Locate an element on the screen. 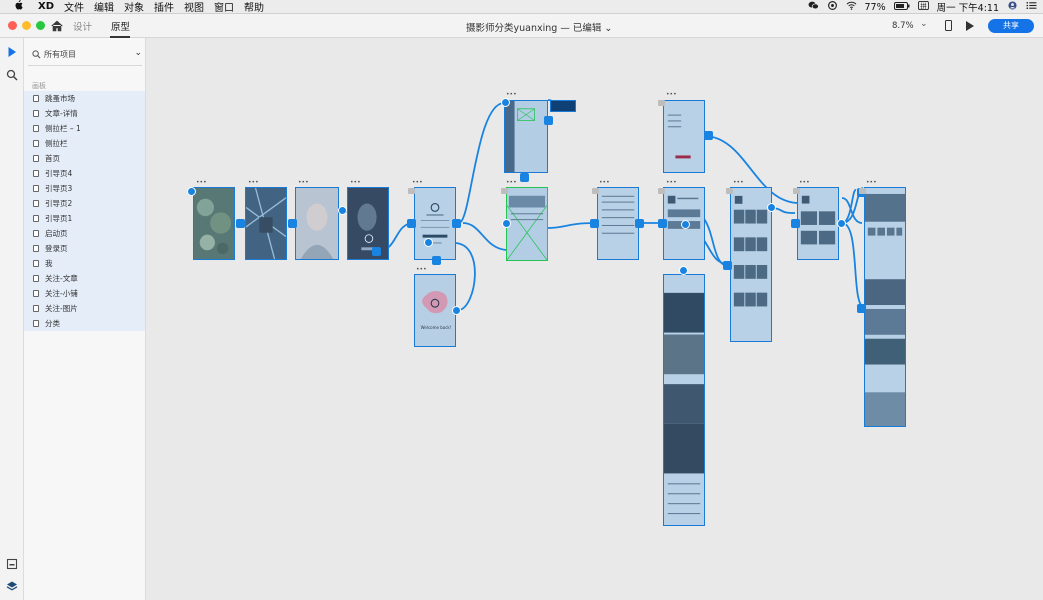 The height and width of the screenshot is (600, 1043). artboard-category is located at coordinates (618, 223).